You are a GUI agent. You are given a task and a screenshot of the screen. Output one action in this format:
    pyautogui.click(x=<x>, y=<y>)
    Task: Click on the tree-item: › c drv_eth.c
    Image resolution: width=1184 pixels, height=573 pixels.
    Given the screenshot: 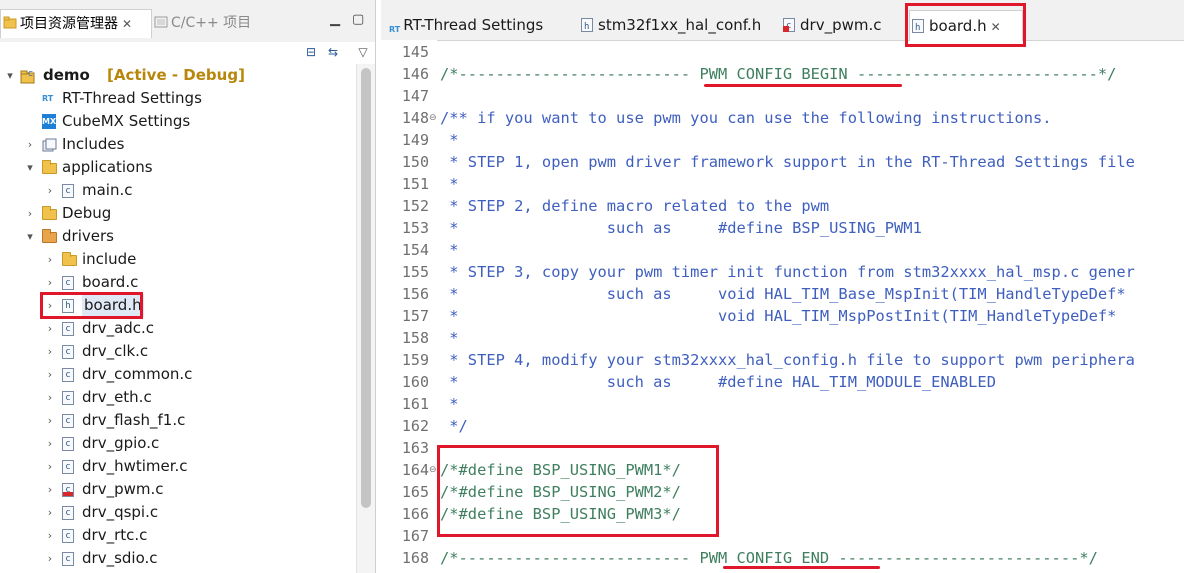 What is the action you would take?
    pyautogui.click(x=178, y=397)
    